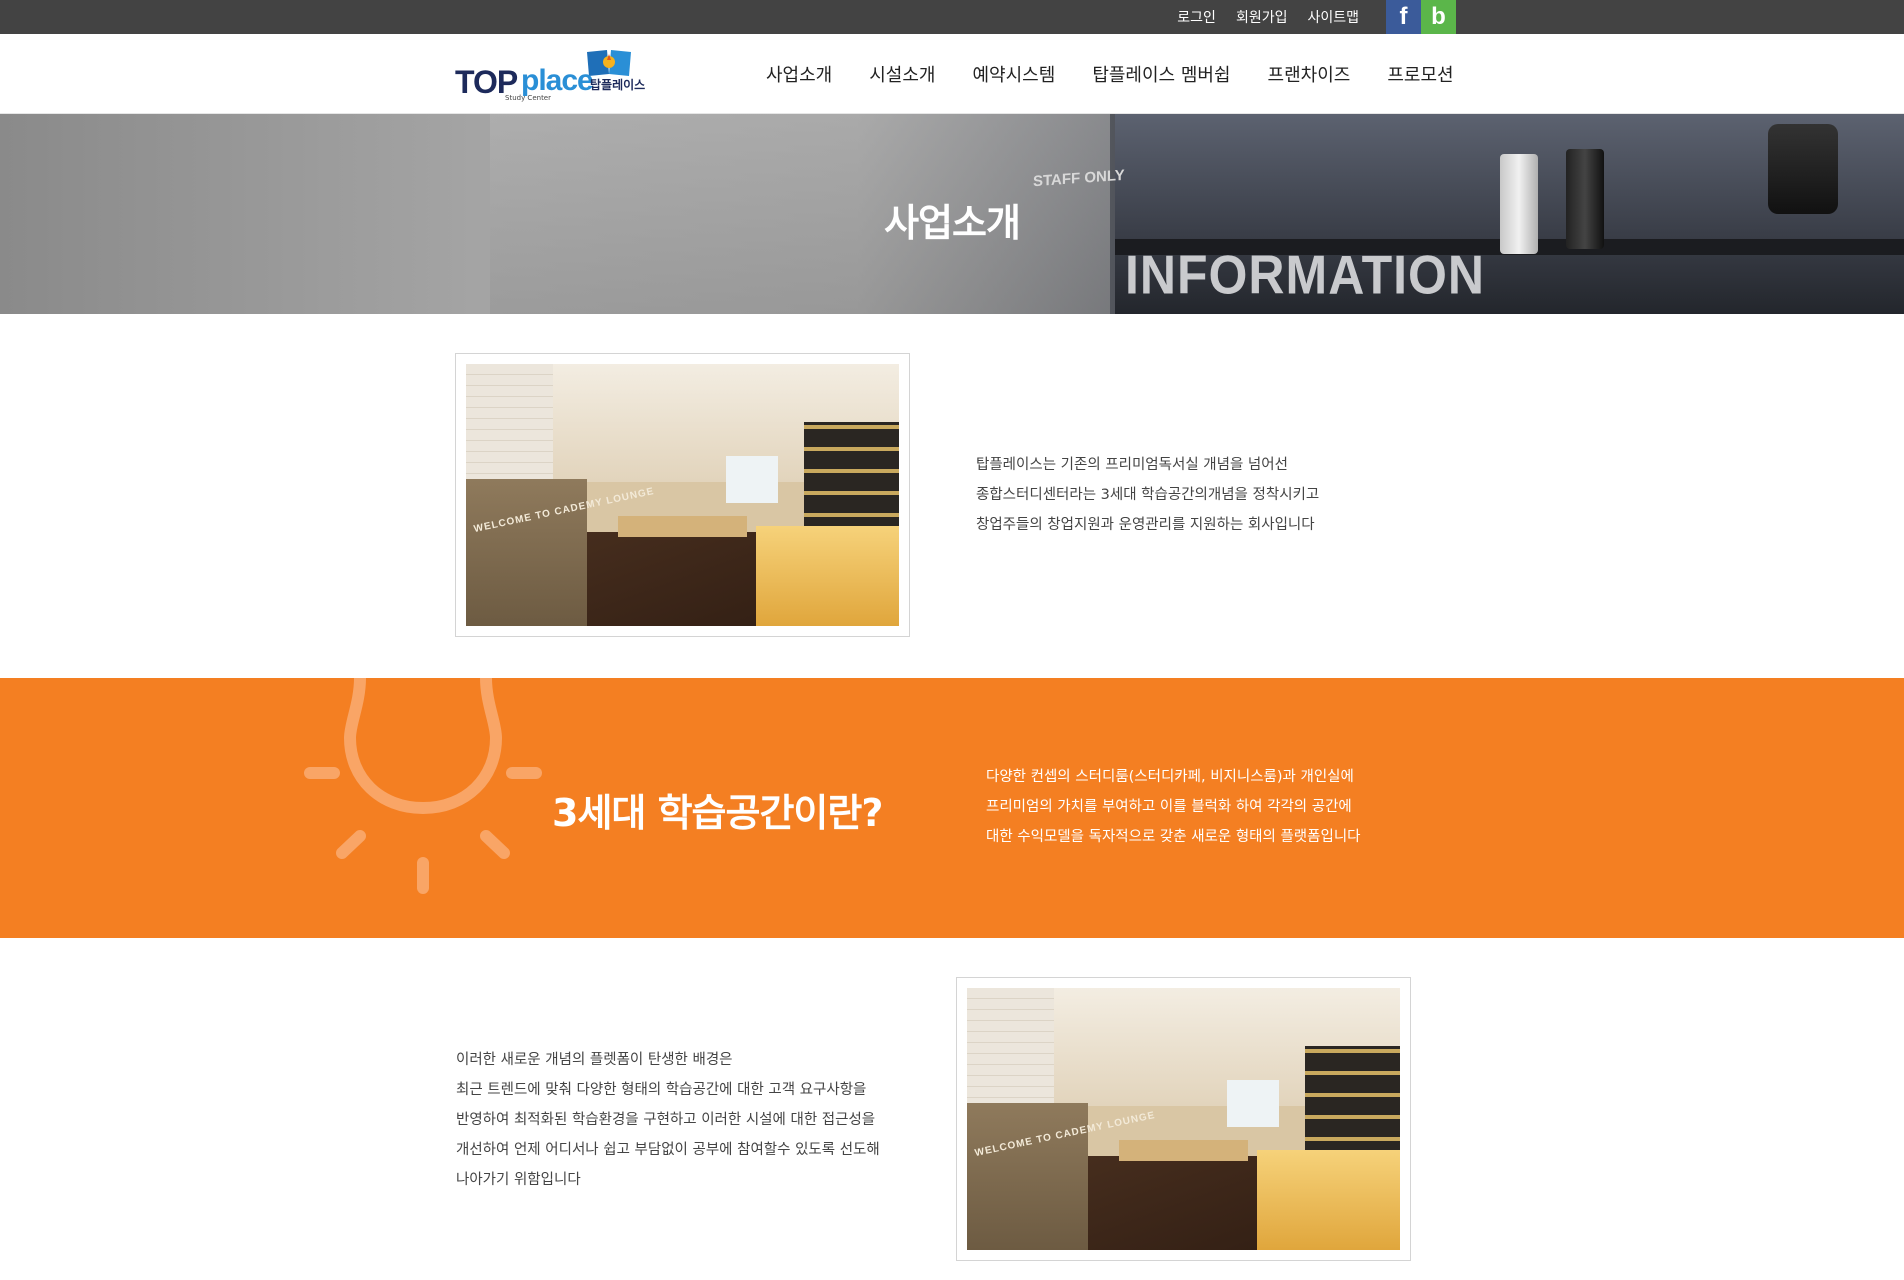 Image resolution: width=1904 pixels, height=1280 pixels. I want to click on concept-line: 대한 수익모델을 독자적으로 갖춘 새로운 형태의 플랫폼입니다, so click(1173, 837).